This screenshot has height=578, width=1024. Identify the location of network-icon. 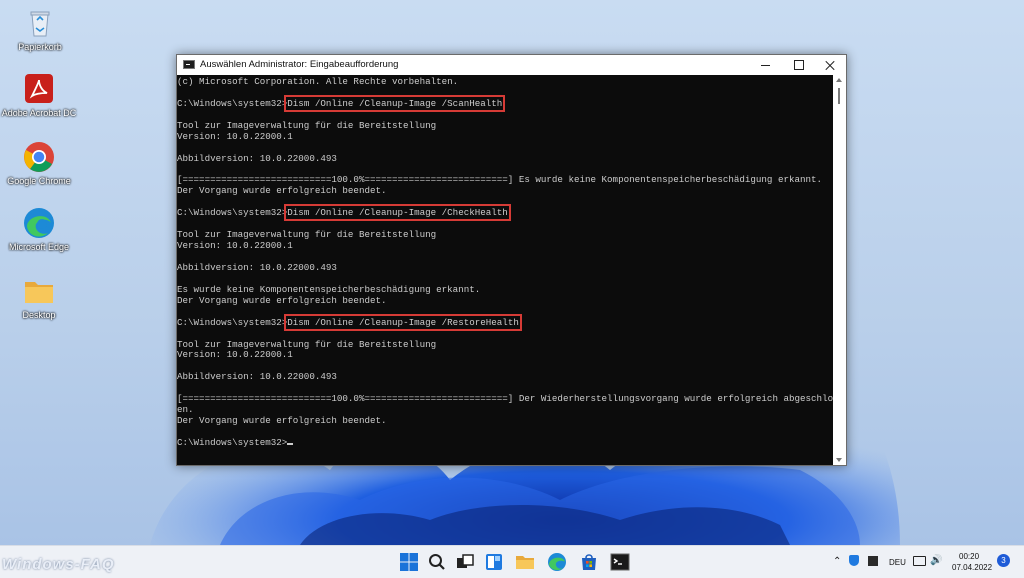
(919, 561).